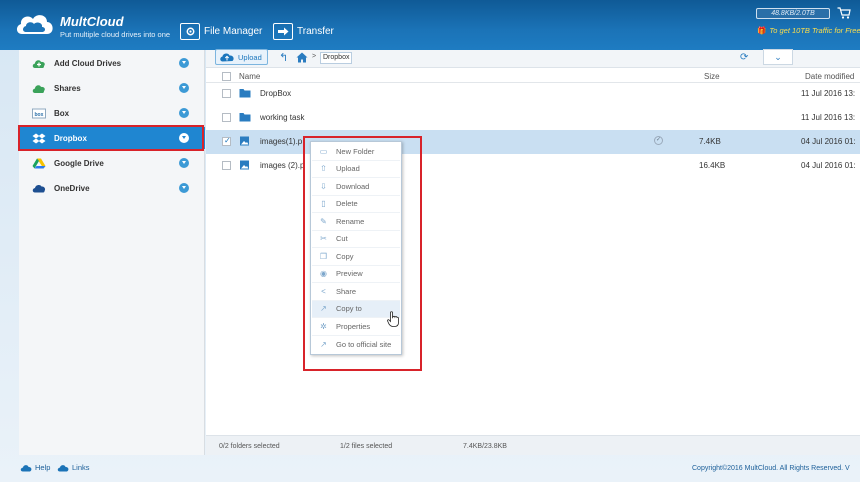  Describe the element at coordinates (393, 319) in the screenshot. I see `hand-cursor-icon` at that location.